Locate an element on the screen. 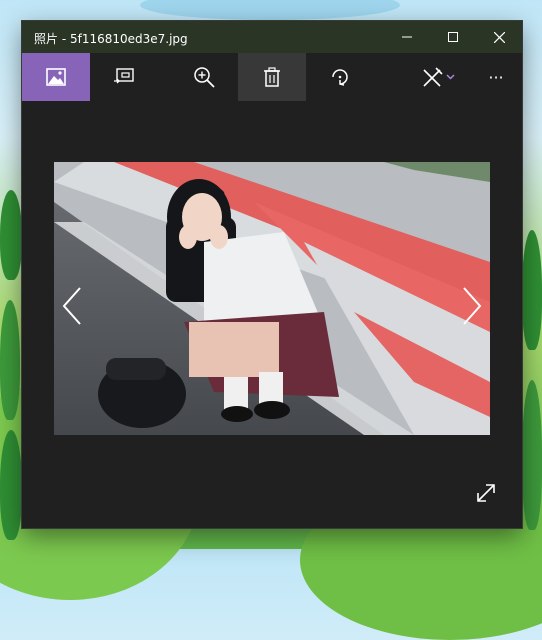 This screenshot has width=542, height=640. chevron-left-icon is located at coordinates (71, 306).